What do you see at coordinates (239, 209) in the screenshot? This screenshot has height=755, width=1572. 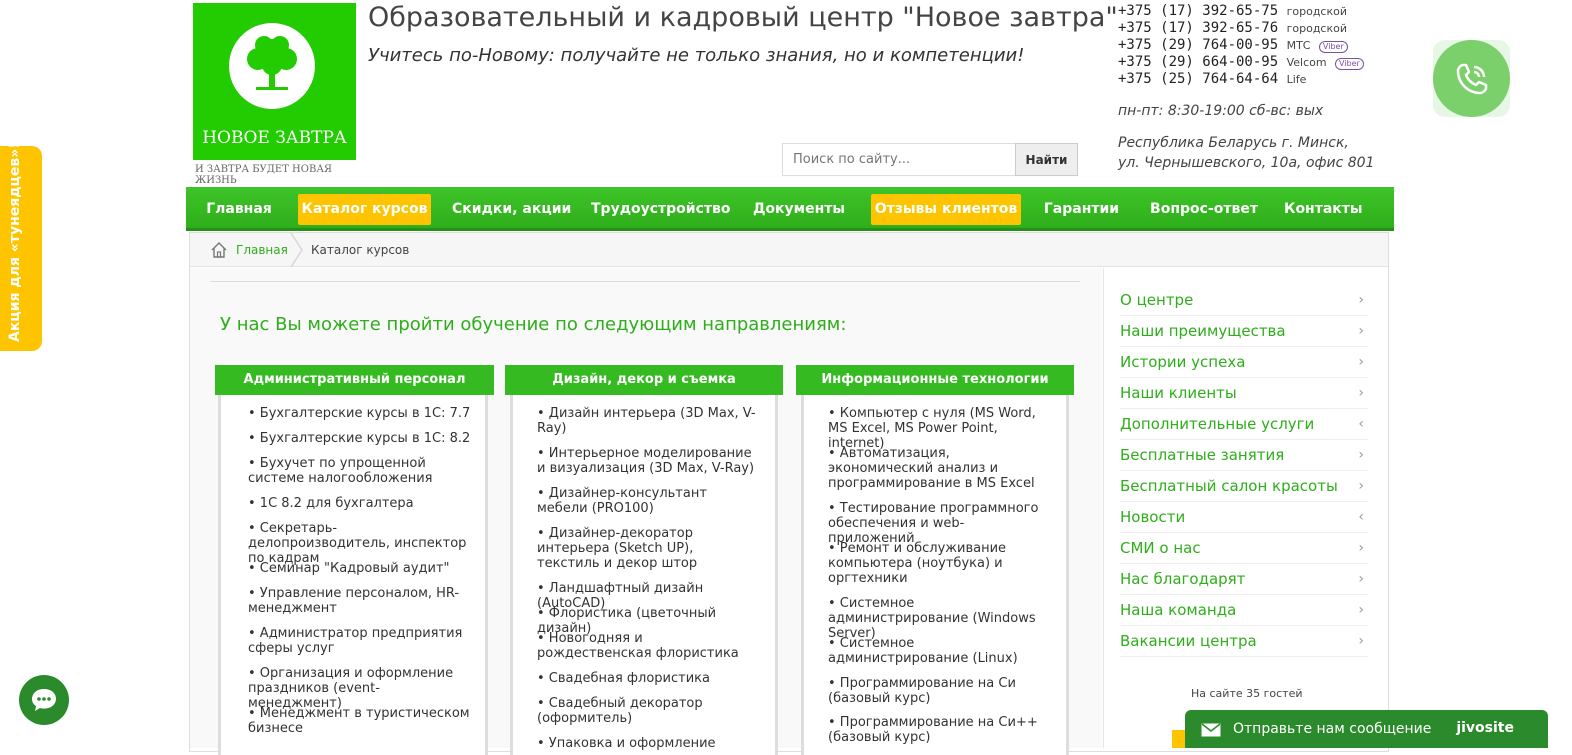 I see `nav-item-home: Главная` at bounding box center [239, 209].